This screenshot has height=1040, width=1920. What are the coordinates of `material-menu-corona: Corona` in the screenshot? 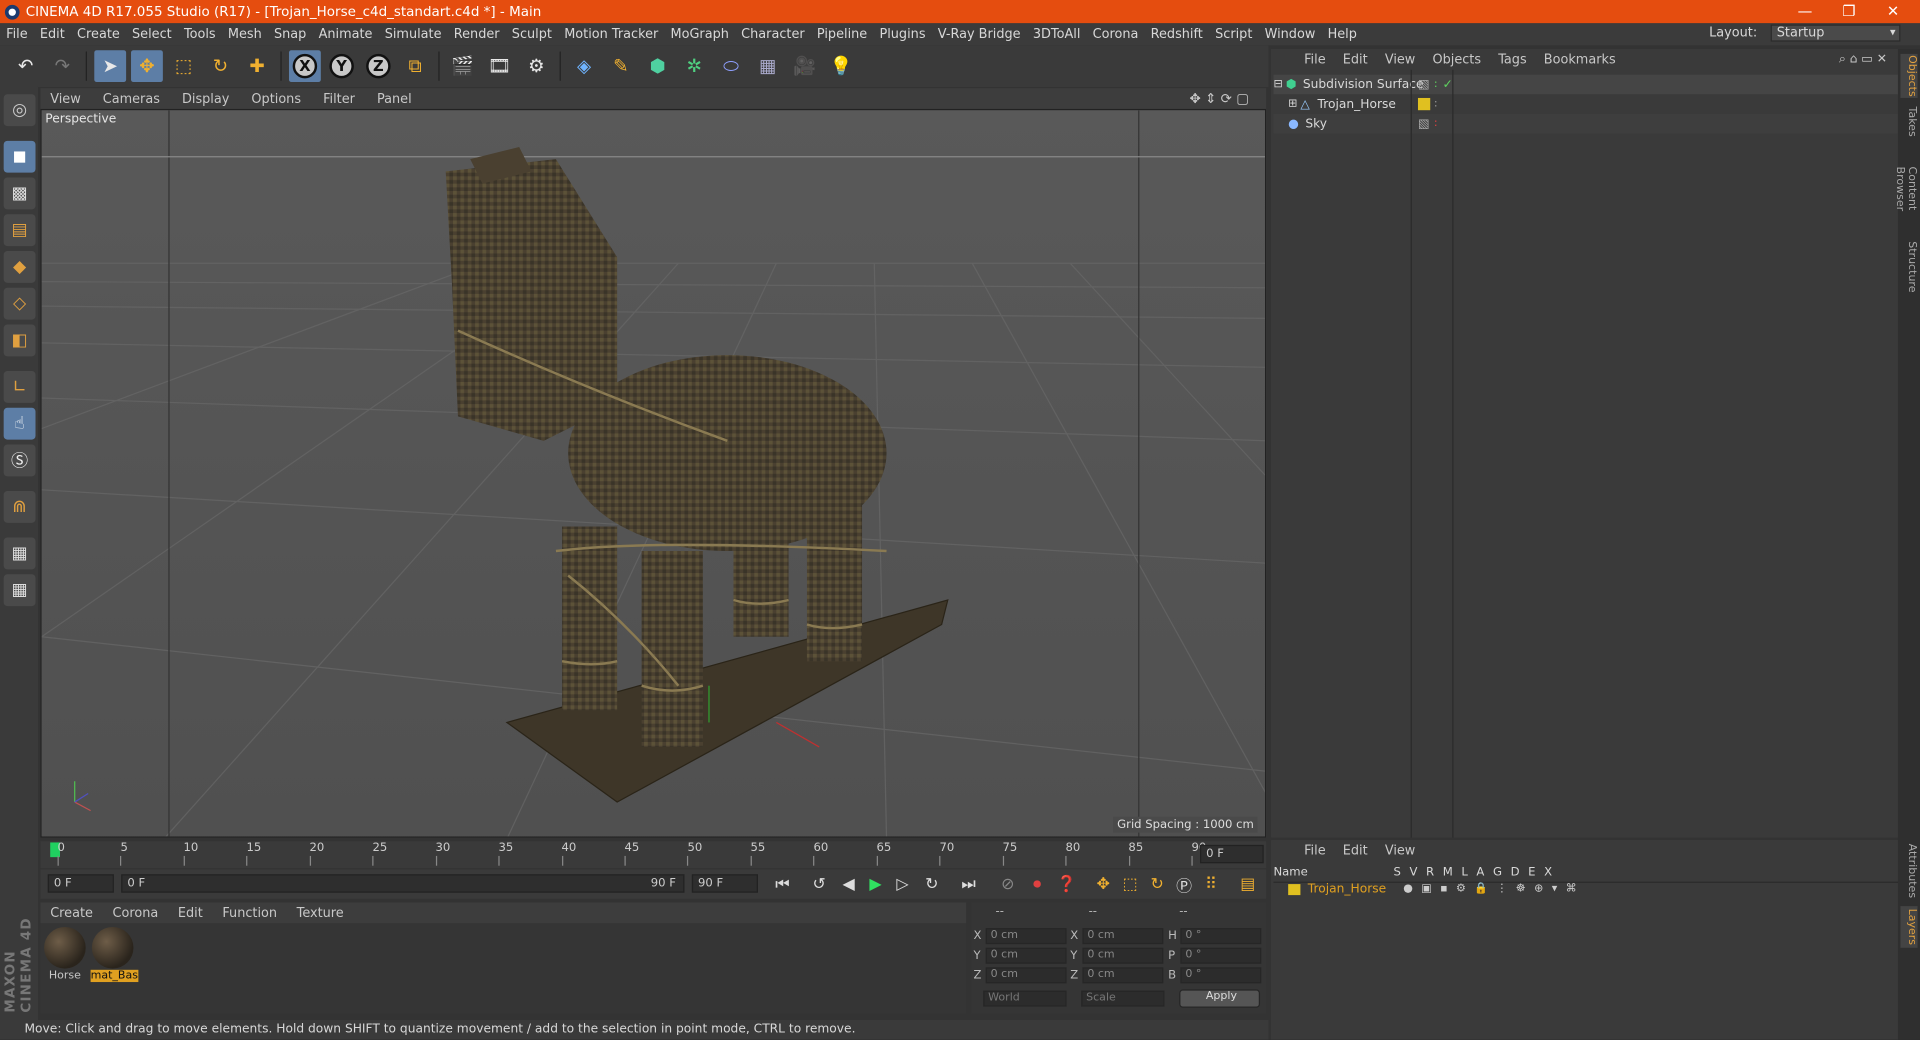 It's located at (135, 913).